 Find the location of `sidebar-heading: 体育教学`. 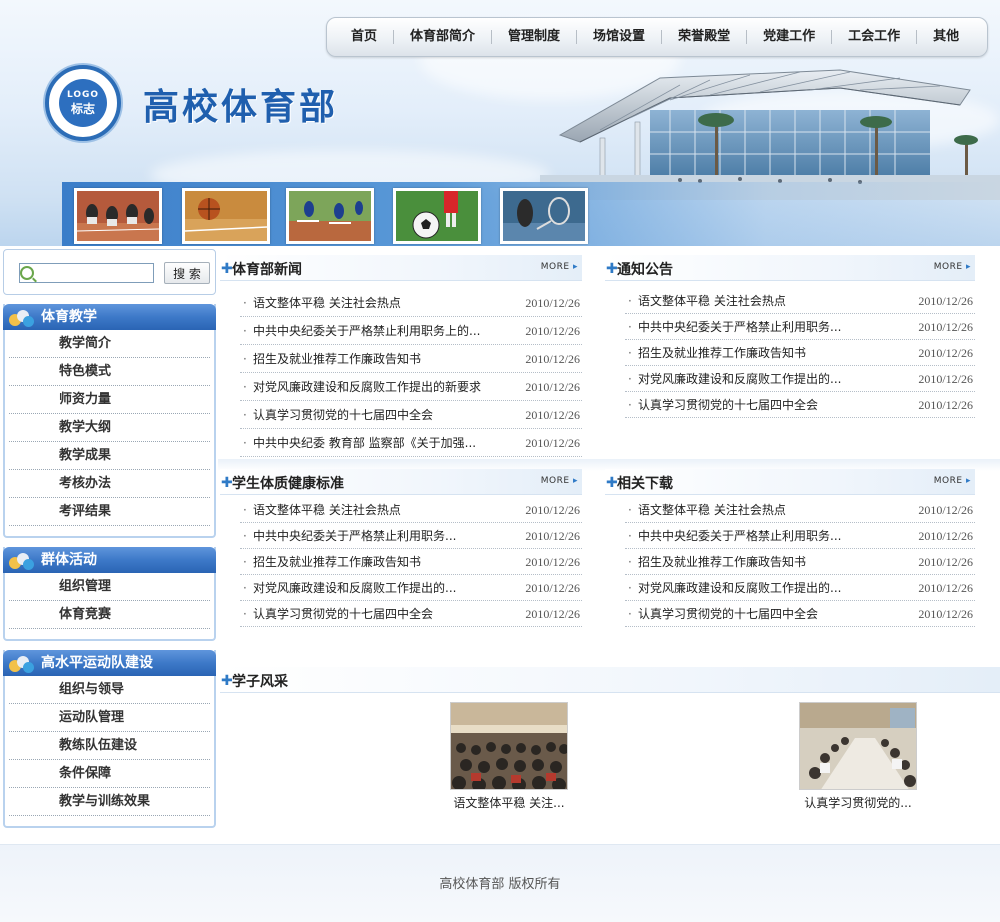

sidebar-heading: 体育教学 is located at coordinates (109, 317).